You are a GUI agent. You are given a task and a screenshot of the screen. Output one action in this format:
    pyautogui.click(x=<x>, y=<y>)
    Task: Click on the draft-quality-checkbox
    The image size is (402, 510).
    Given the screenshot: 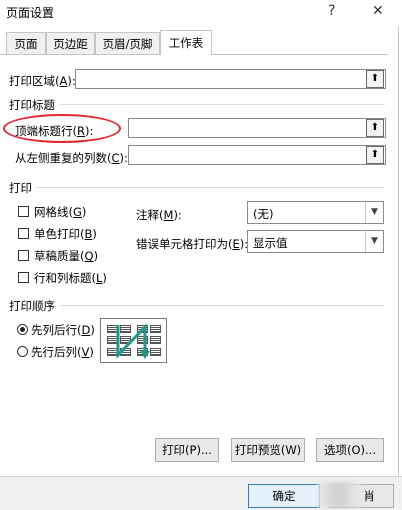 What is the action you would take?
    pyautogui.click(x=23, y=255)
    